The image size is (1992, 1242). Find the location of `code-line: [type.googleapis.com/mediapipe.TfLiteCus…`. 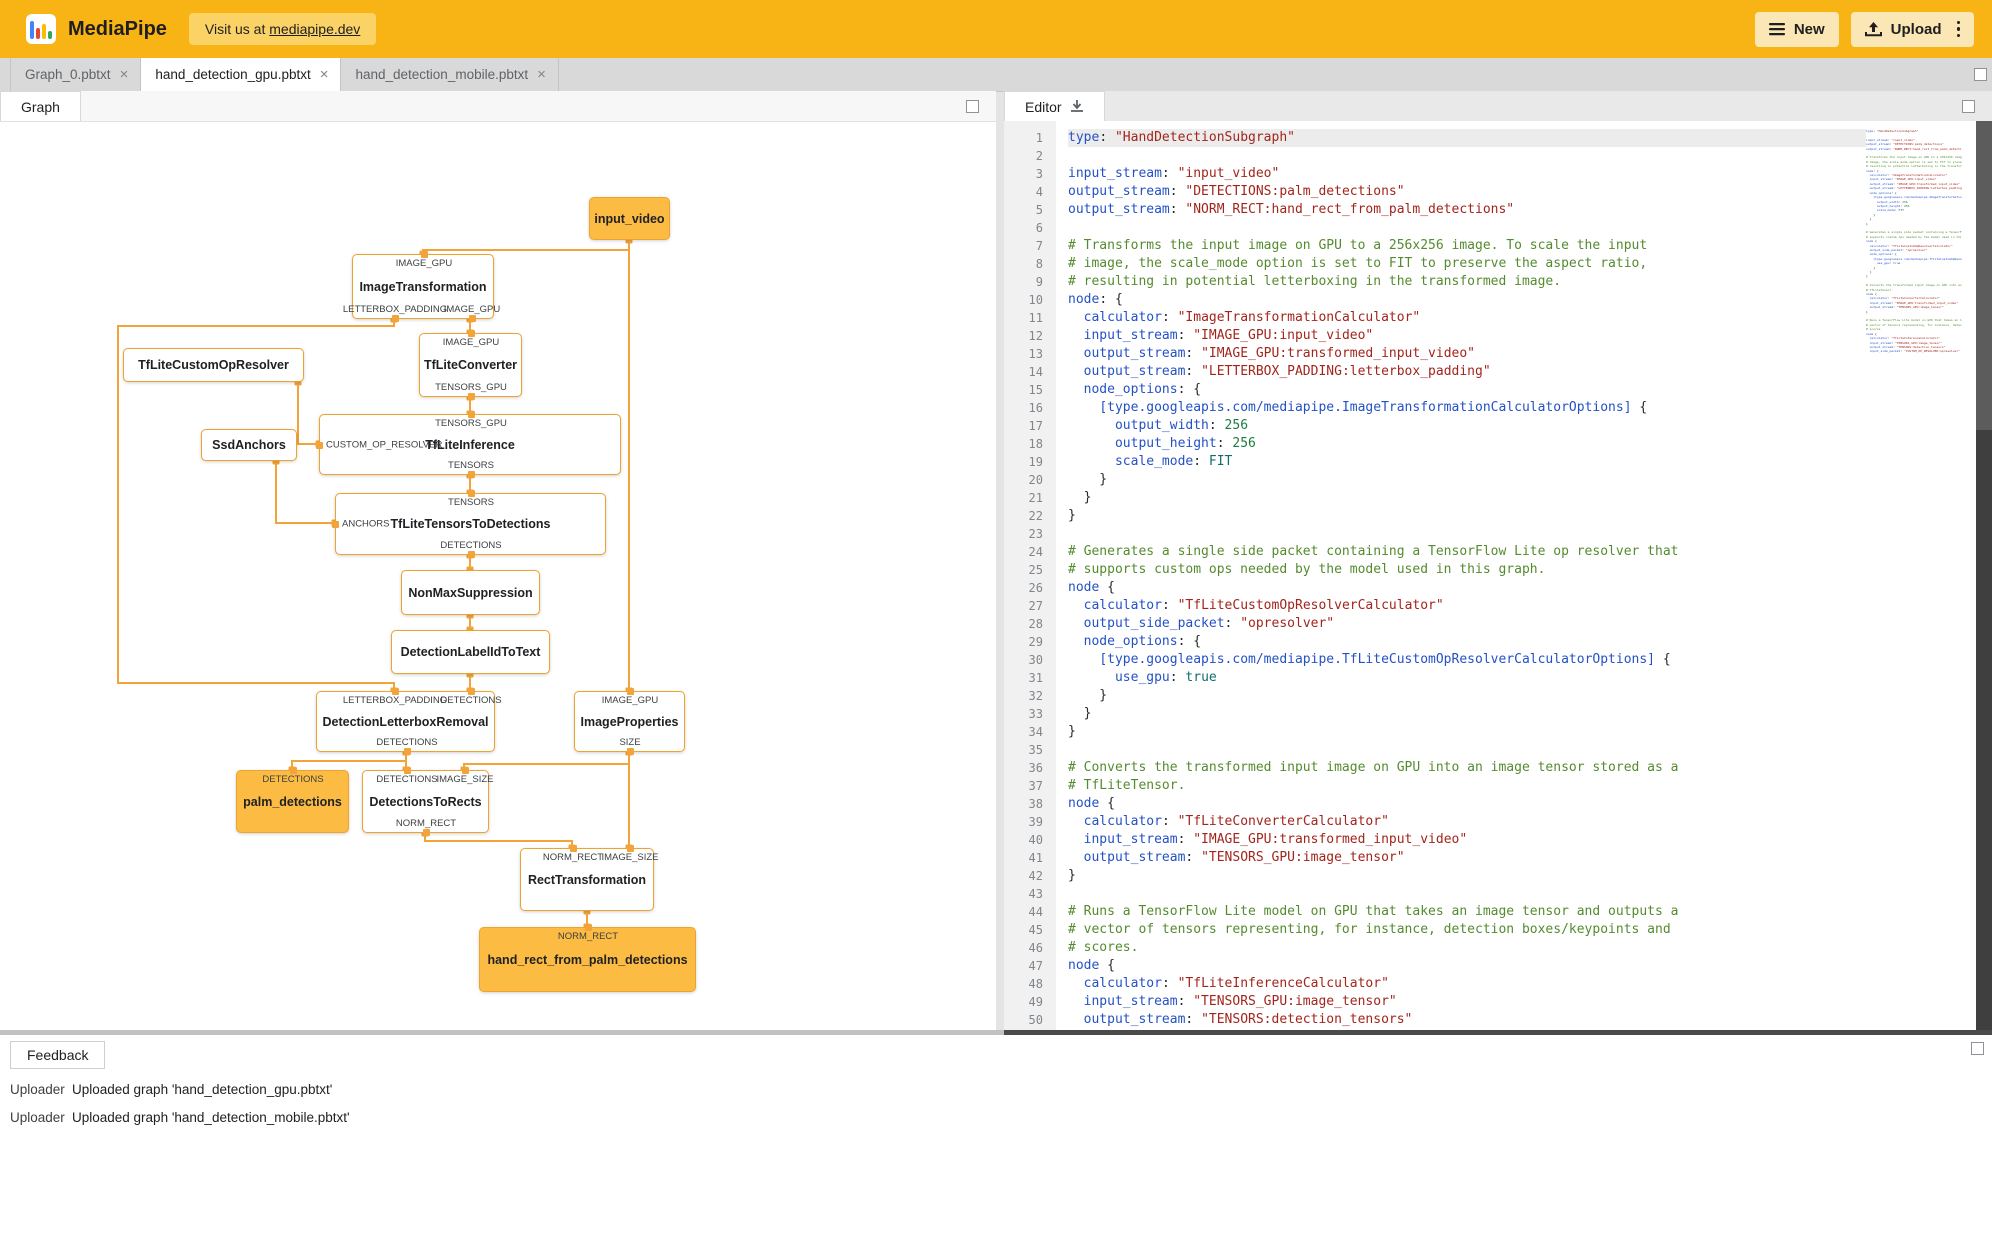

code-line: [type.googleapis.com/mediapipe.TfLiteCus… is located at coordinates (1385, 659).